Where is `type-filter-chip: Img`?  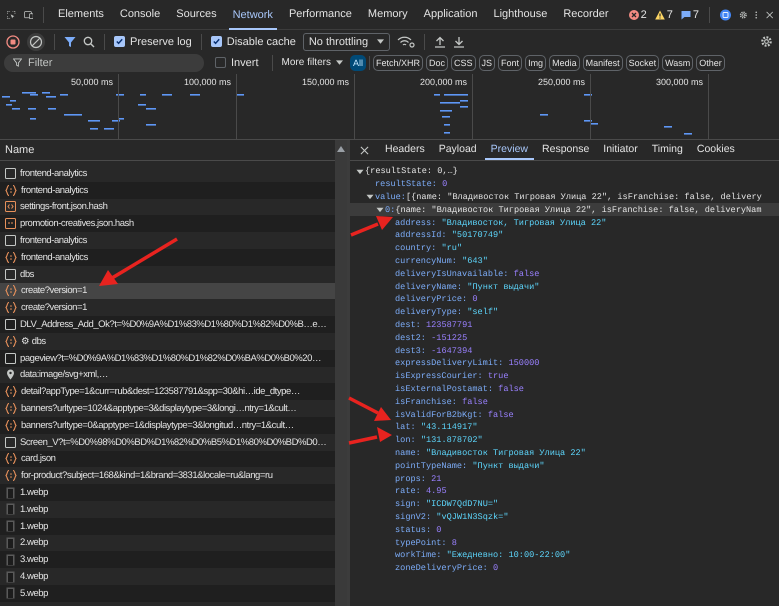 type-filter-chip: Img is located at coordinates (535, 62).